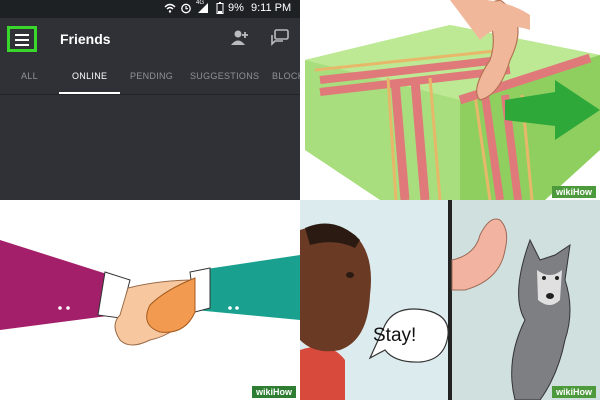  I want to click on tab-suggestions: SUGGESTIONS, so click(224, 76).